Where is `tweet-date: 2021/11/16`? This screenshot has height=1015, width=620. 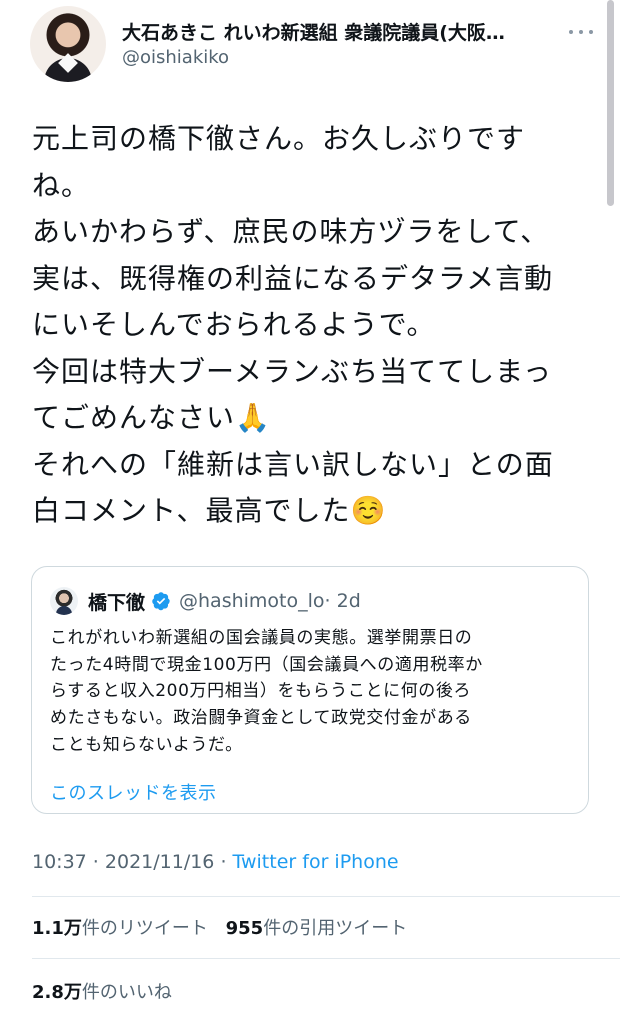 tweet-date: 2021/11/16 is located at coordinates (160, 862).